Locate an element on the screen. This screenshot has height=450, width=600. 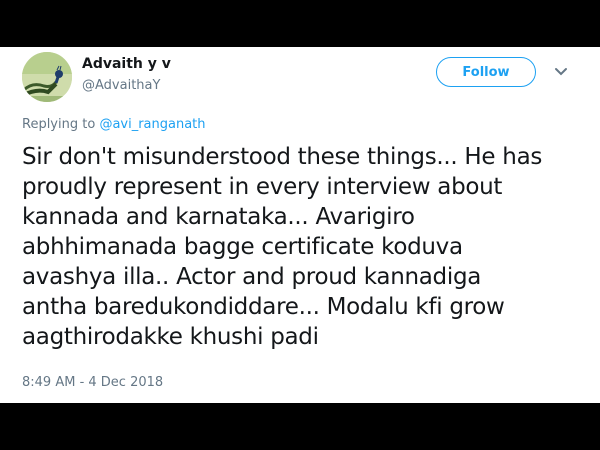
chevron-down-icon is located at coordinates (561, 72).